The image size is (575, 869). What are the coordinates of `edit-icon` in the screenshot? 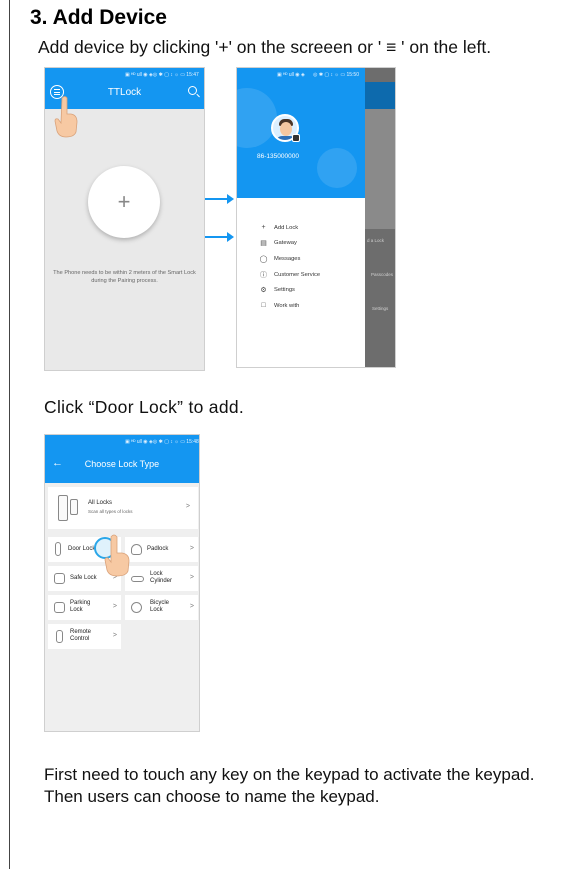 It's located at (296, 138).